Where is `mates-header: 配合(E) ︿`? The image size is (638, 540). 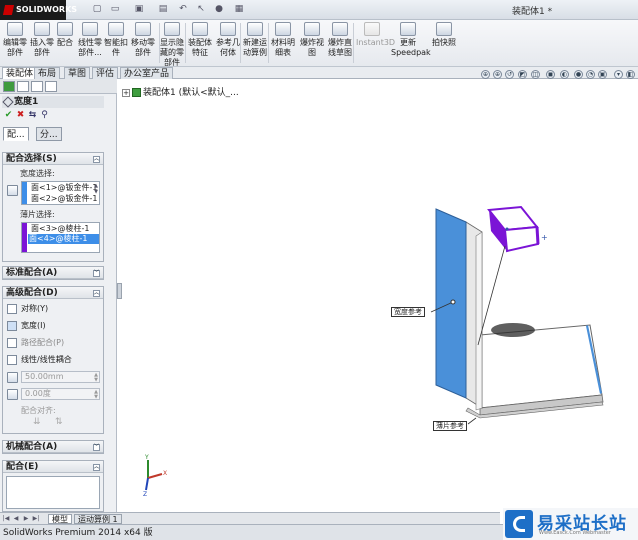 mates-header: 配合(E) ︿ is located at coordinates (53, 467).